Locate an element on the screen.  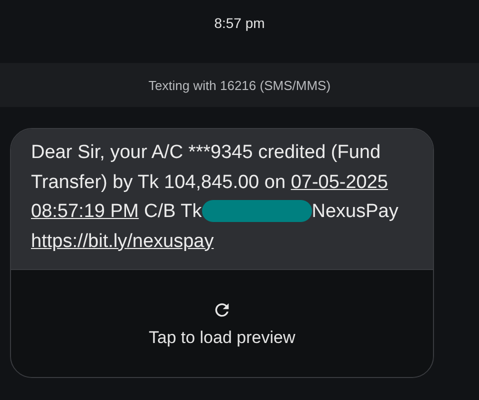
conversation-info: Texting with 16216 (SMS/MMS) is located at coordinates (239, 85).